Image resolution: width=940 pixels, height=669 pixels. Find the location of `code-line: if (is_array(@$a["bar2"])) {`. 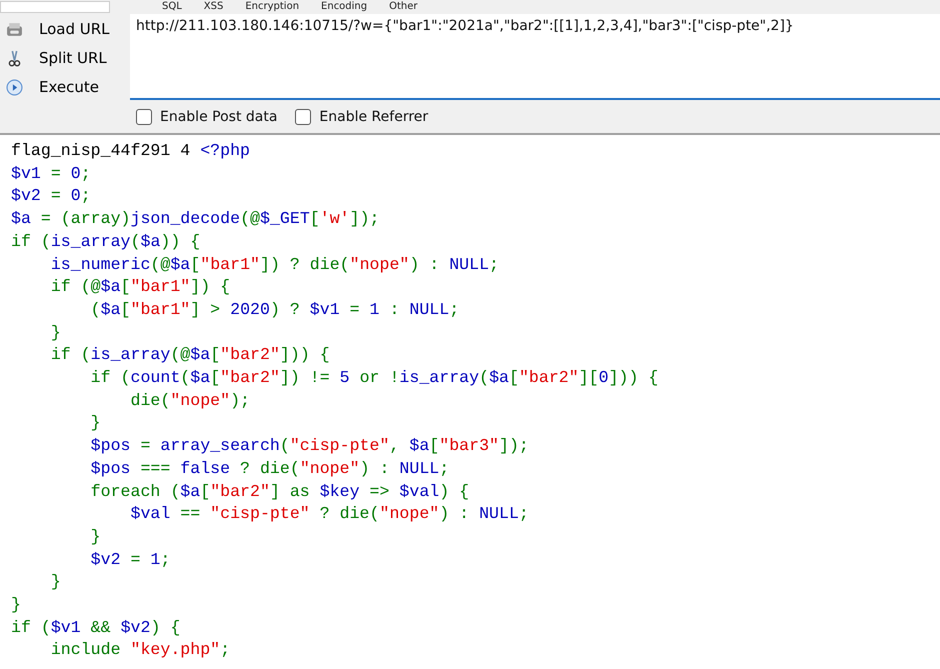

code-line: if (is_array(@$a["bar2"])) { is located at coordinates (190, 355).